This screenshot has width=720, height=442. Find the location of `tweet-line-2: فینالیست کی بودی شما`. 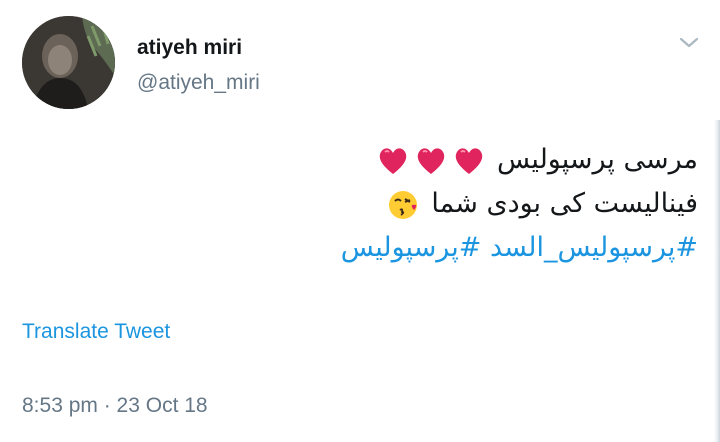

tweet-line-2: فینالیست کی بودی شما is located at coordinates (378, 204).